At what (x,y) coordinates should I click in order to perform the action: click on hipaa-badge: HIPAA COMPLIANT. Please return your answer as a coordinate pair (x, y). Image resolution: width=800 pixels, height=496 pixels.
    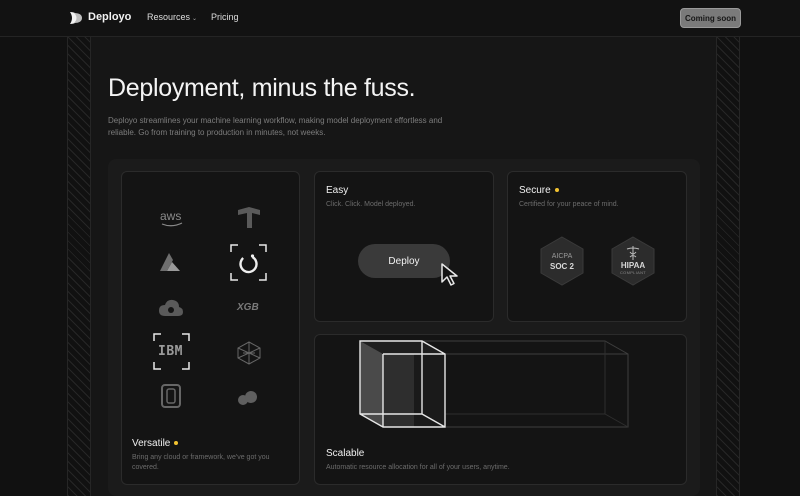
    Looking at the image, I should click on (633, 261).